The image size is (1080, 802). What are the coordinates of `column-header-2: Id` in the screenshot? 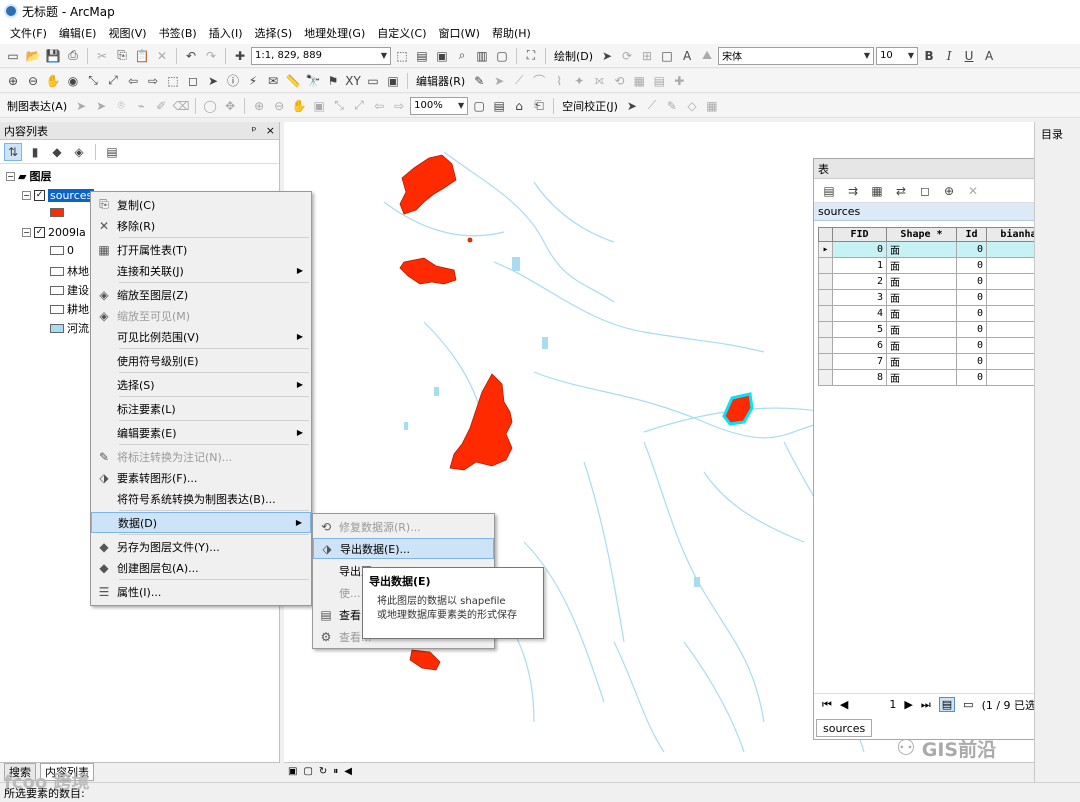 It's located at (971, 234).